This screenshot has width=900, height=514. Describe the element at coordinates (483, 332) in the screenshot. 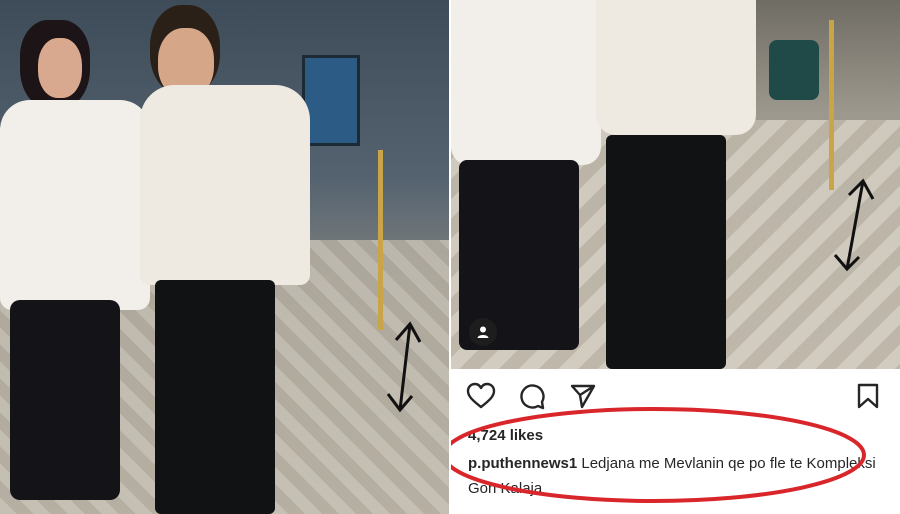

I see `user-tag-icon` at that location.